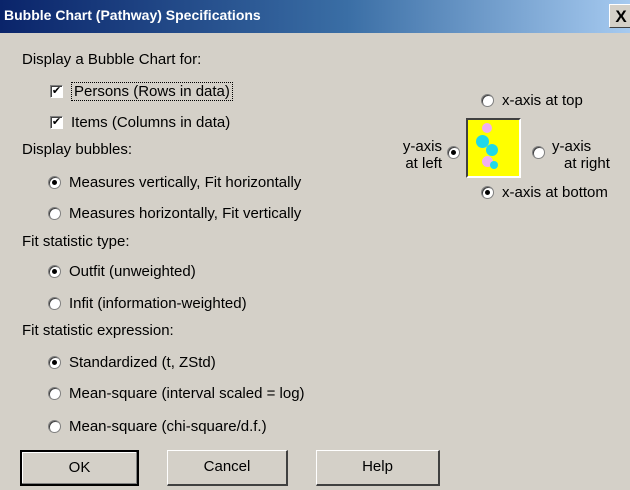 This screenshot has height=490, width=630. Describe the element at coordinates (112, 59) in the screenshot. I see `display-for-heading: Display a Bubble Chart for:` at that location.